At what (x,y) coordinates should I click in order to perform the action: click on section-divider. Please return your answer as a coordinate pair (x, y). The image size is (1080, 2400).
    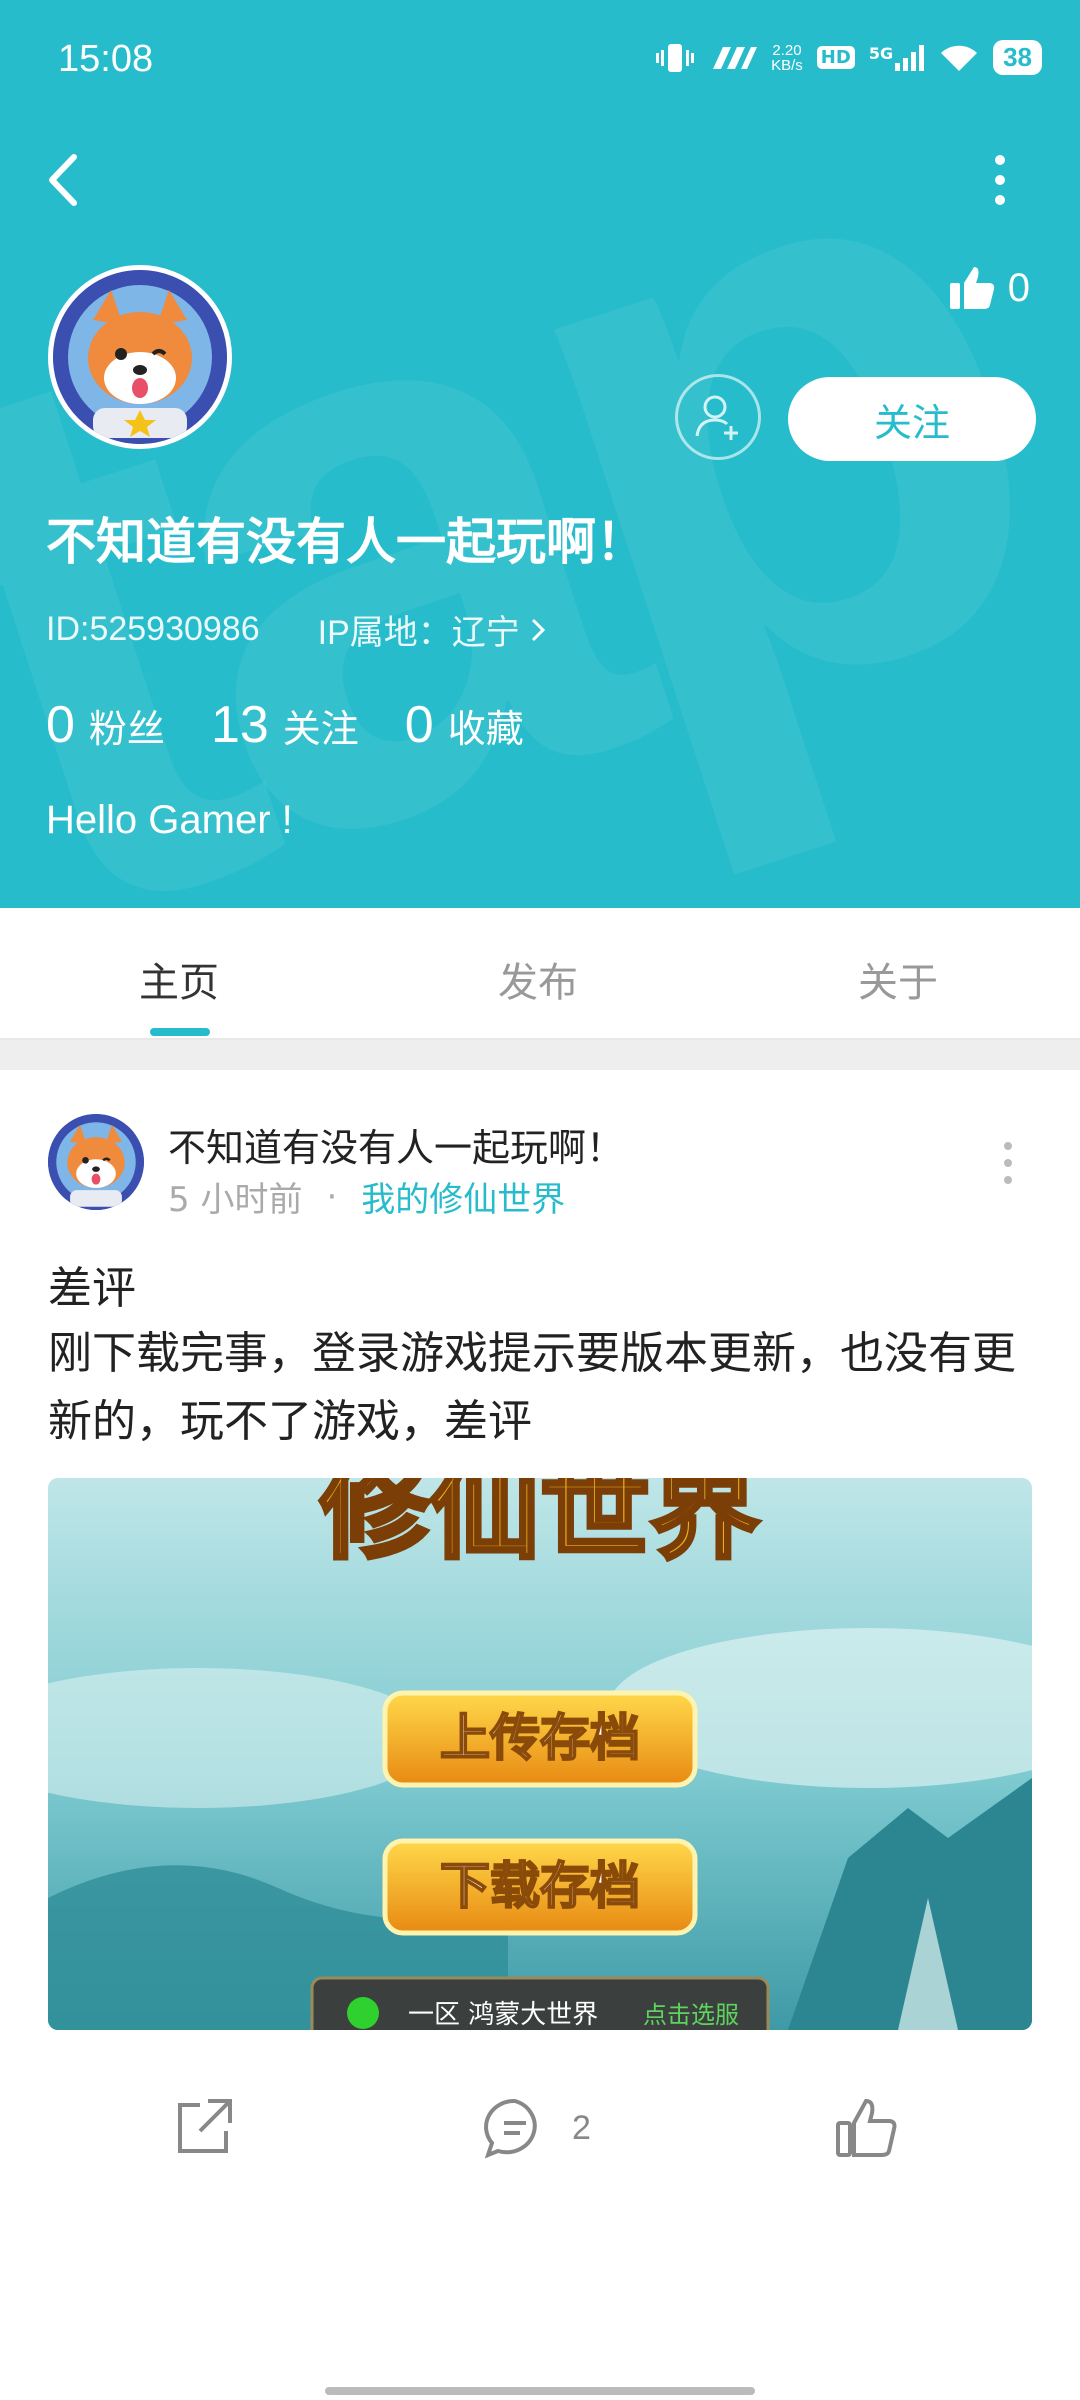
    Looking at the image, I should click on (540, 1055).